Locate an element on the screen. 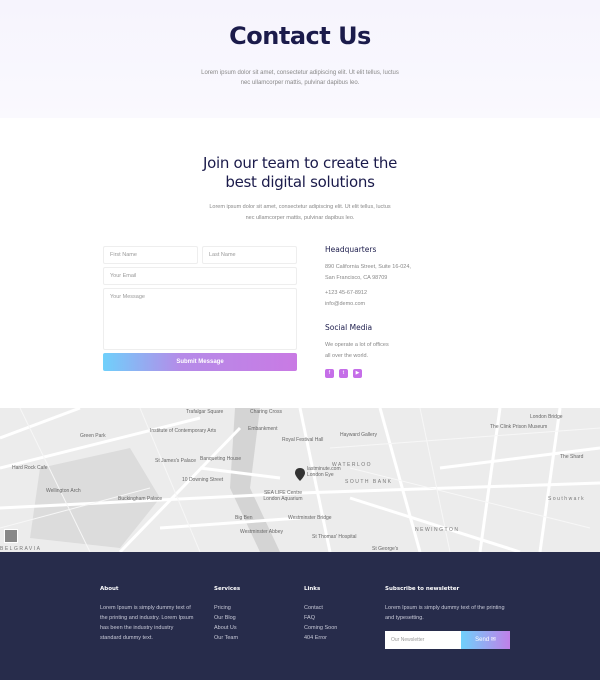 The height and width of the screenshot is (680, 600). map-label: SEA LIFE Centre London Aquarium is located at coordinates (283, 496).